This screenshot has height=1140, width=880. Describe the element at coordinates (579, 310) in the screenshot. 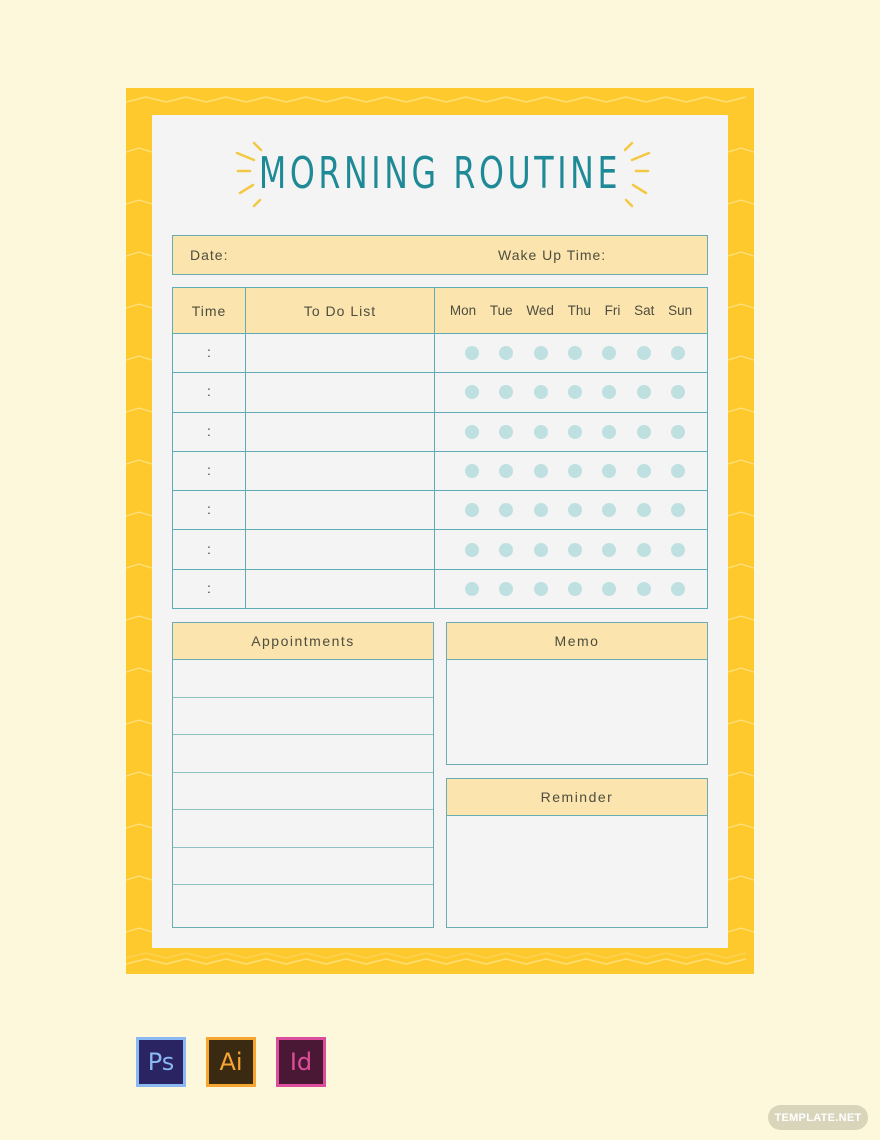

I see `day-header-thu: Thu` at that location.